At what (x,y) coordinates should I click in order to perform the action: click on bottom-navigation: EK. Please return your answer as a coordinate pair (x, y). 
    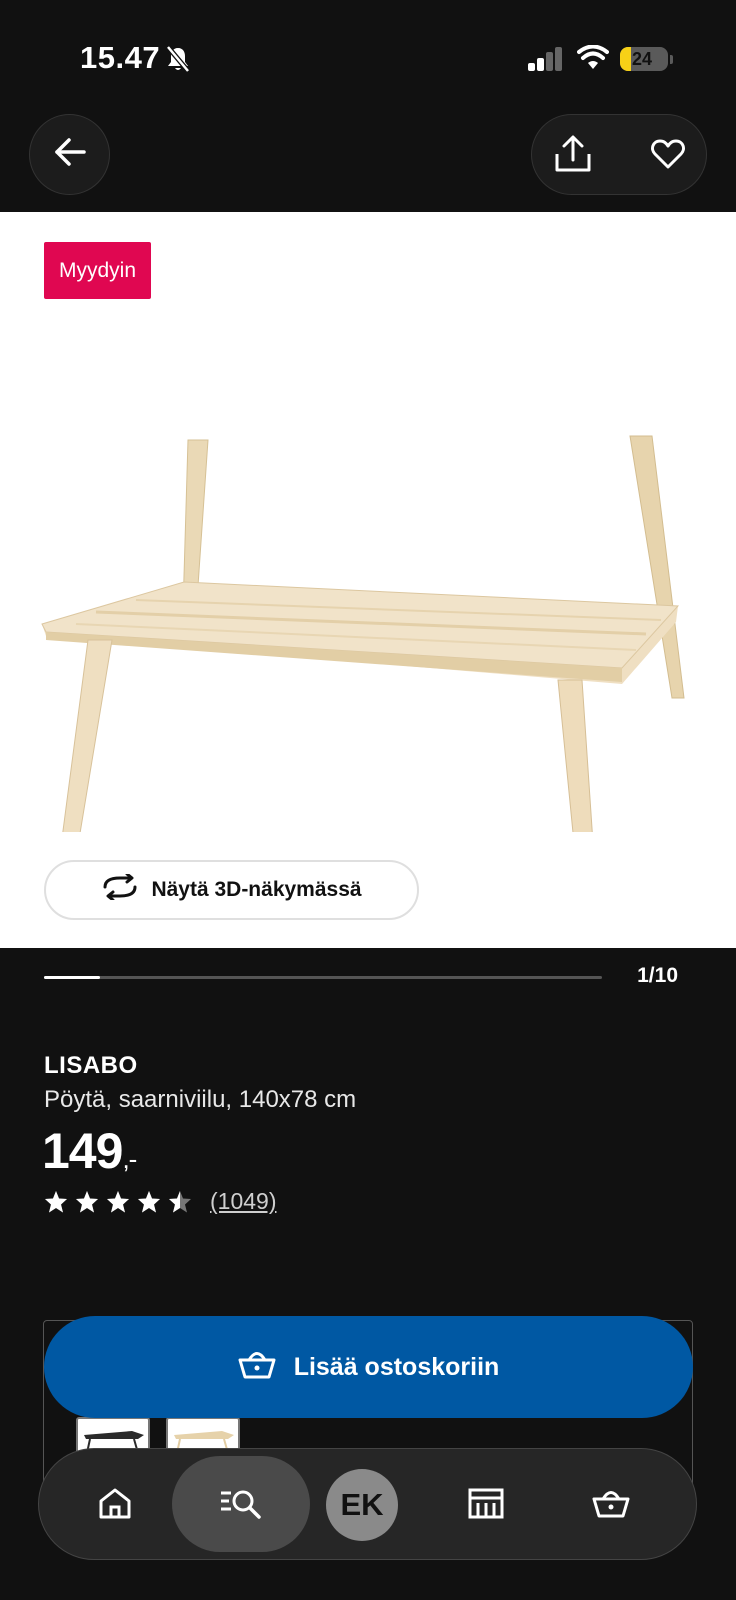
    Looking at the image, I should click on (367, 1504).